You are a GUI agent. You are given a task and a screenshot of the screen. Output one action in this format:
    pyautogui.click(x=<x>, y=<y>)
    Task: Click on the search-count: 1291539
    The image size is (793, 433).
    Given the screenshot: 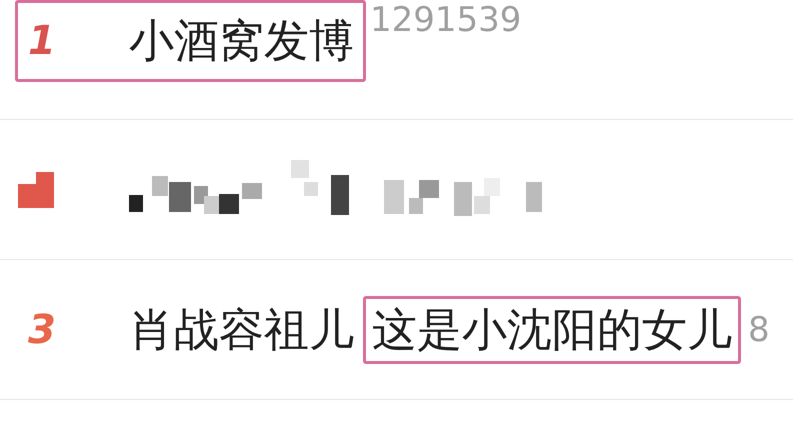 What is the action you would take?
    pyautogui.click(x=446, y=20)
    